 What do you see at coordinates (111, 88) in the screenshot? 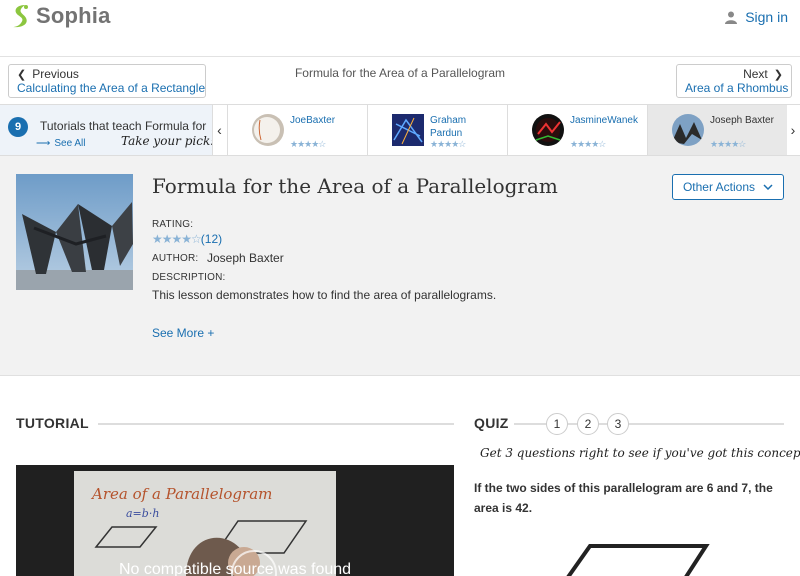
I see `previous-lesson-link: Calculating the Area of a Rectangle` at bounding box center [111, 88].